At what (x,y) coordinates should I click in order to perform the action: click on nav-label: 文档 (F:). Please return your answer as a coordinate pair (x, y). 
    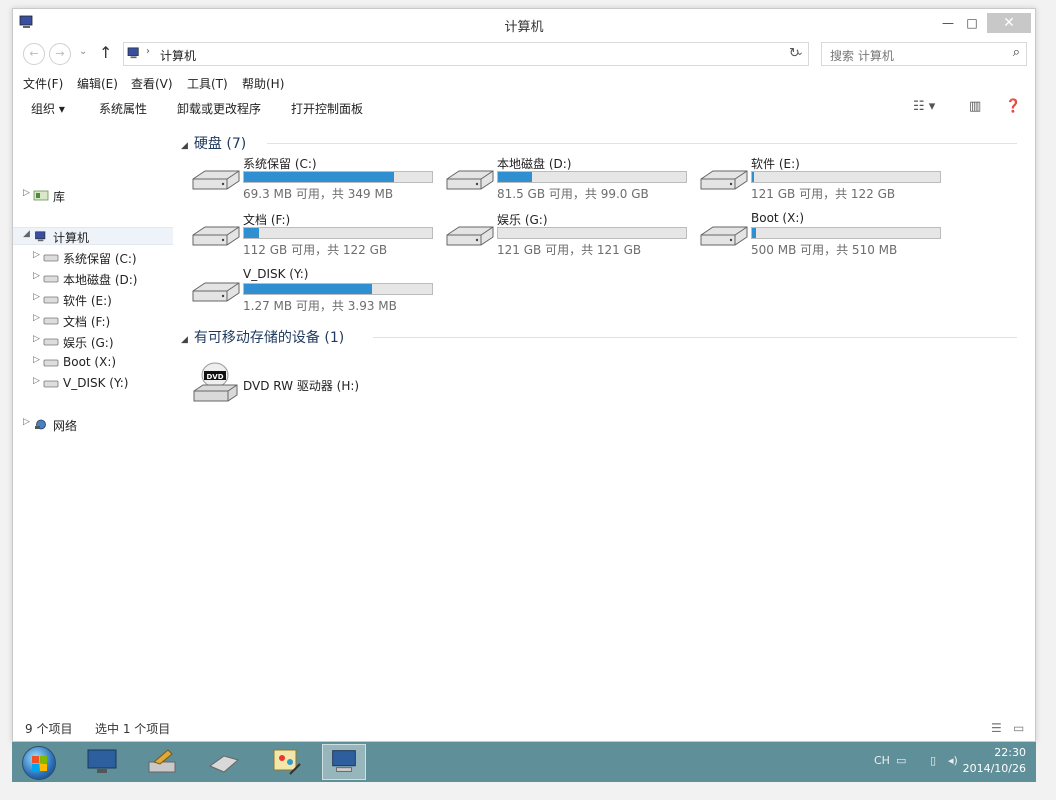
    Looking at the image, I should click on (87, 322).